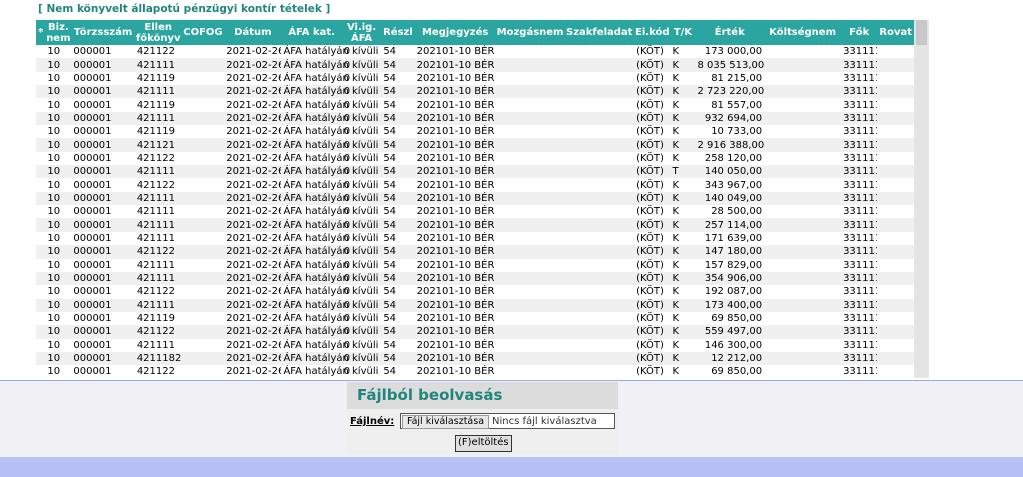 This screenshot has height=477, width=1023. I want to click on choose-file-button: Fájl kiválasztása, so click(446, 422).